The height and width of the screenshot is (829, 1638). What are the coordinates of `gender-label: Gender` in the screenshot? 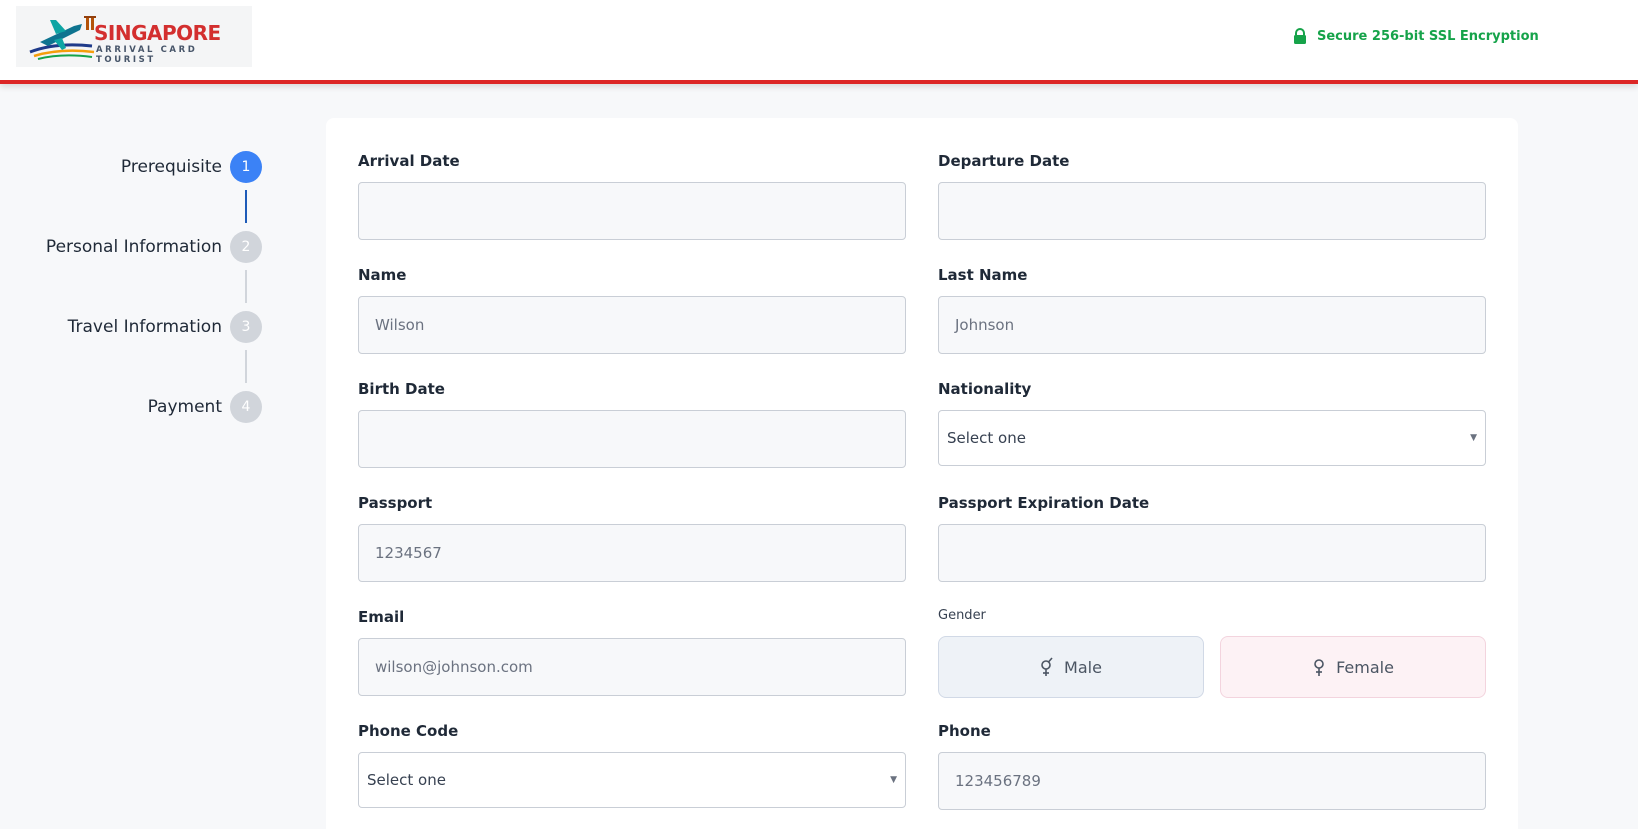 It's located at (962, 615).